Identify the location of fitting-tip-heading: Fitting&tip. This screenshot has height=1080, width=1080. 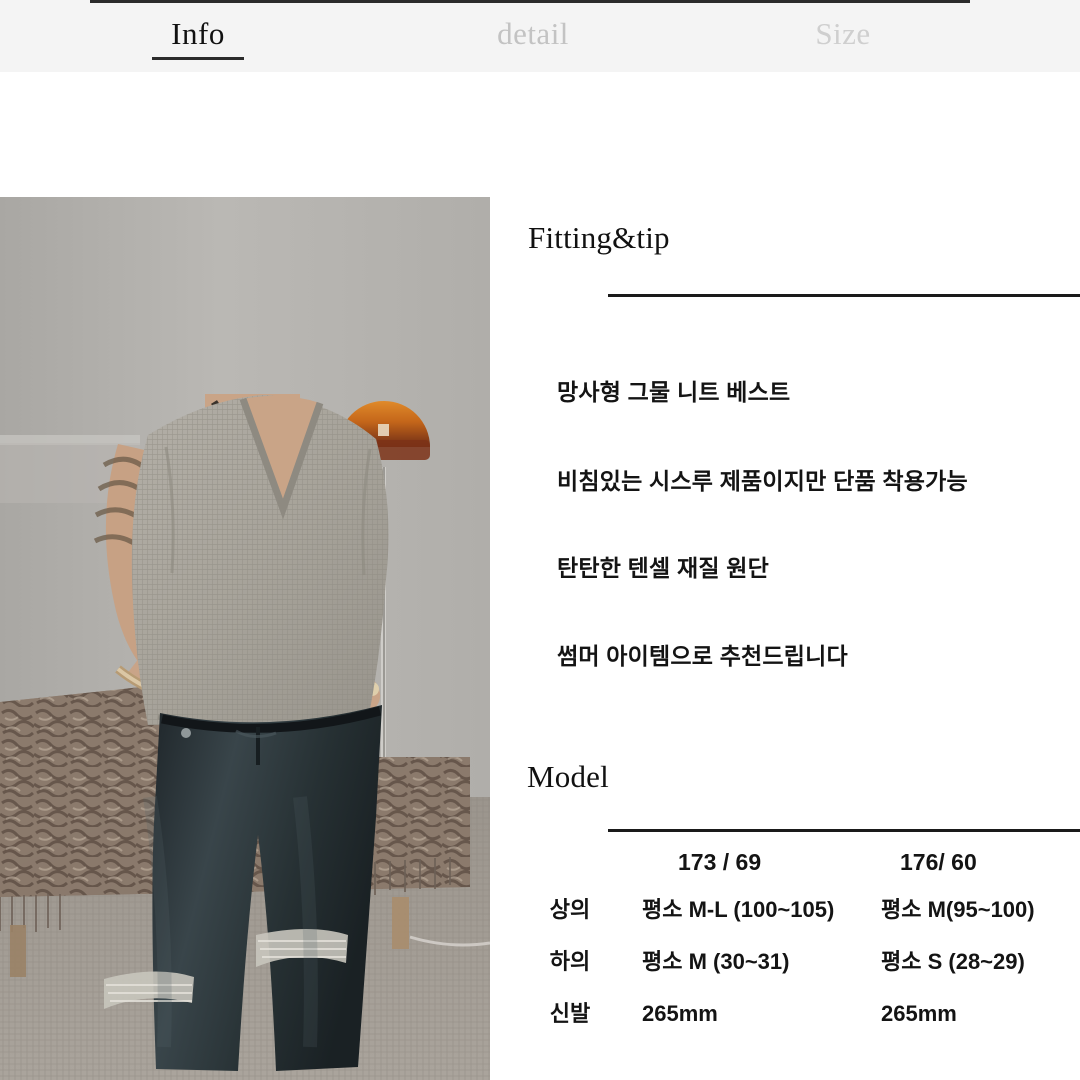
(599, 237).